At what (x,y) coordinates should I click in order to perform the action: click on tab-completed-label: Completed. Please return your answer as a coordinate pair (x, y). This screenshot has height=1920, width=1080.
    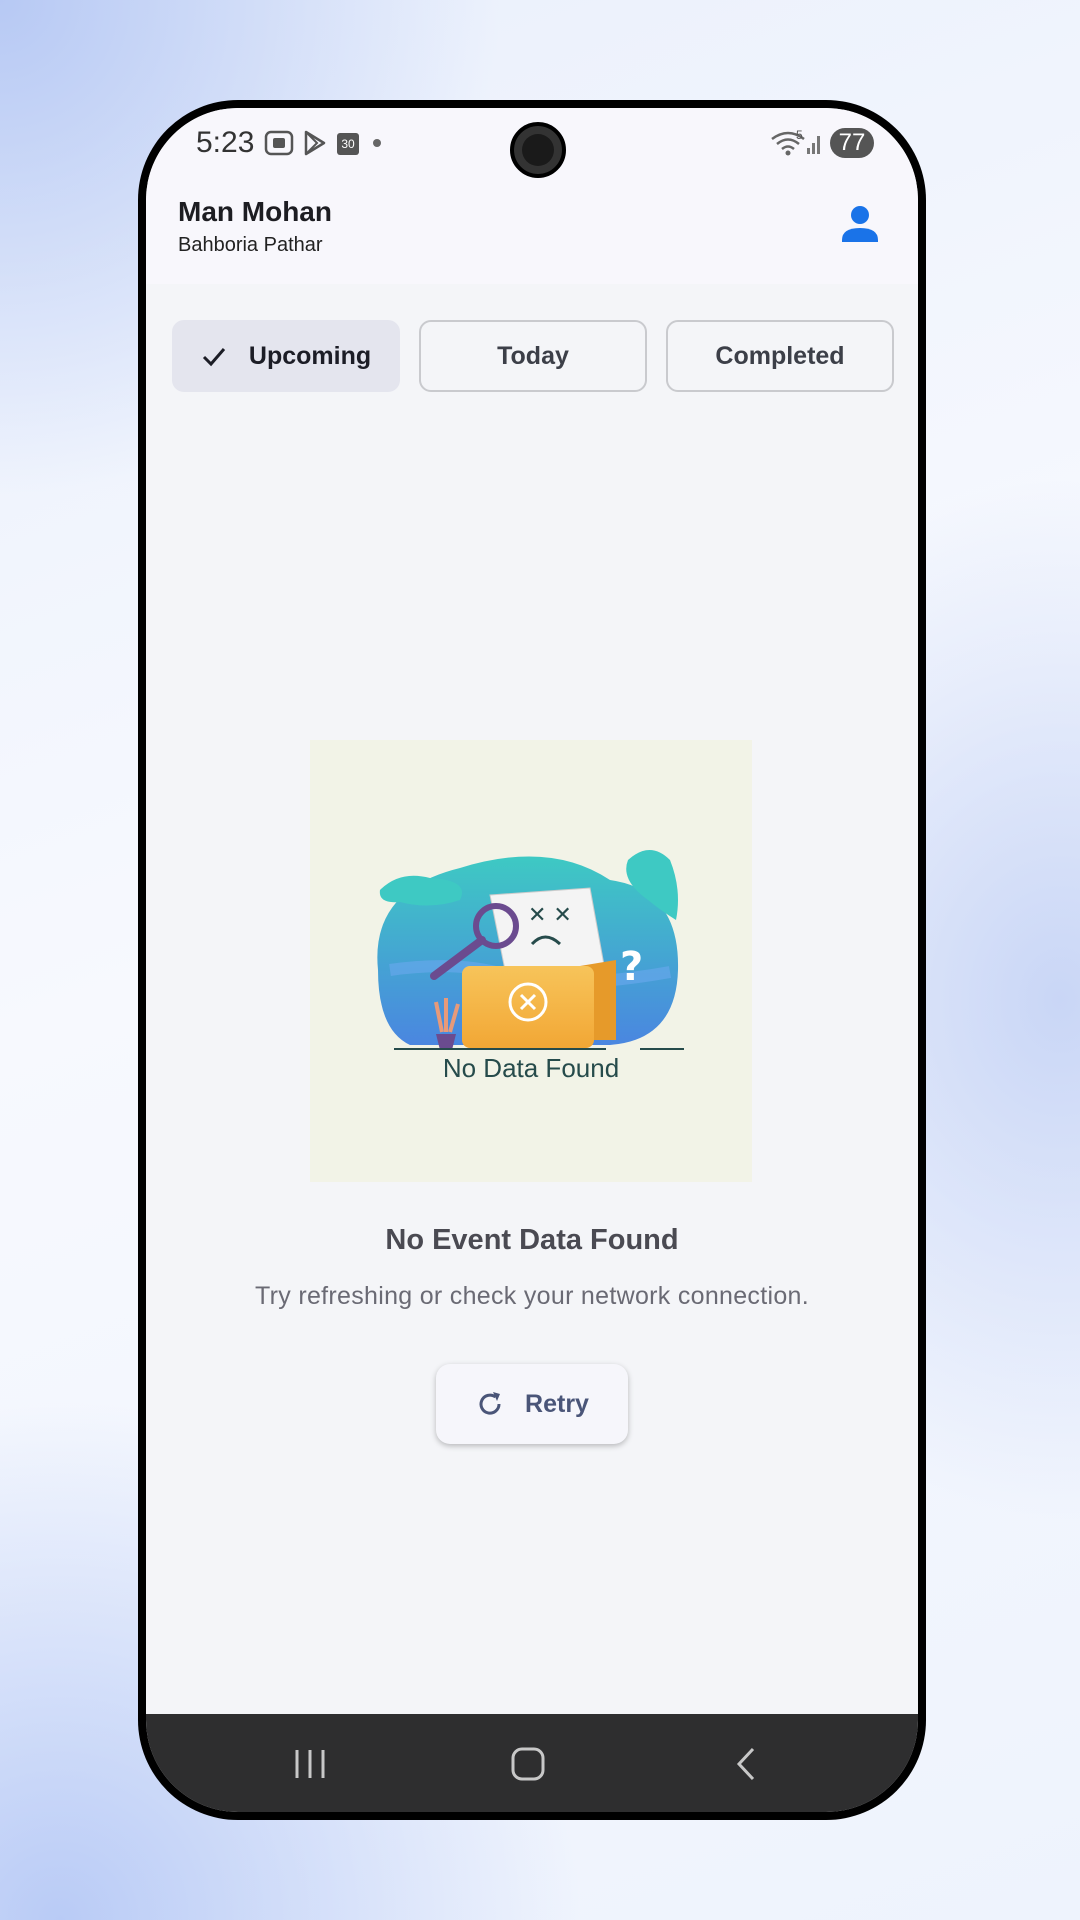
    Looking at the image, I should click on (780, 355).